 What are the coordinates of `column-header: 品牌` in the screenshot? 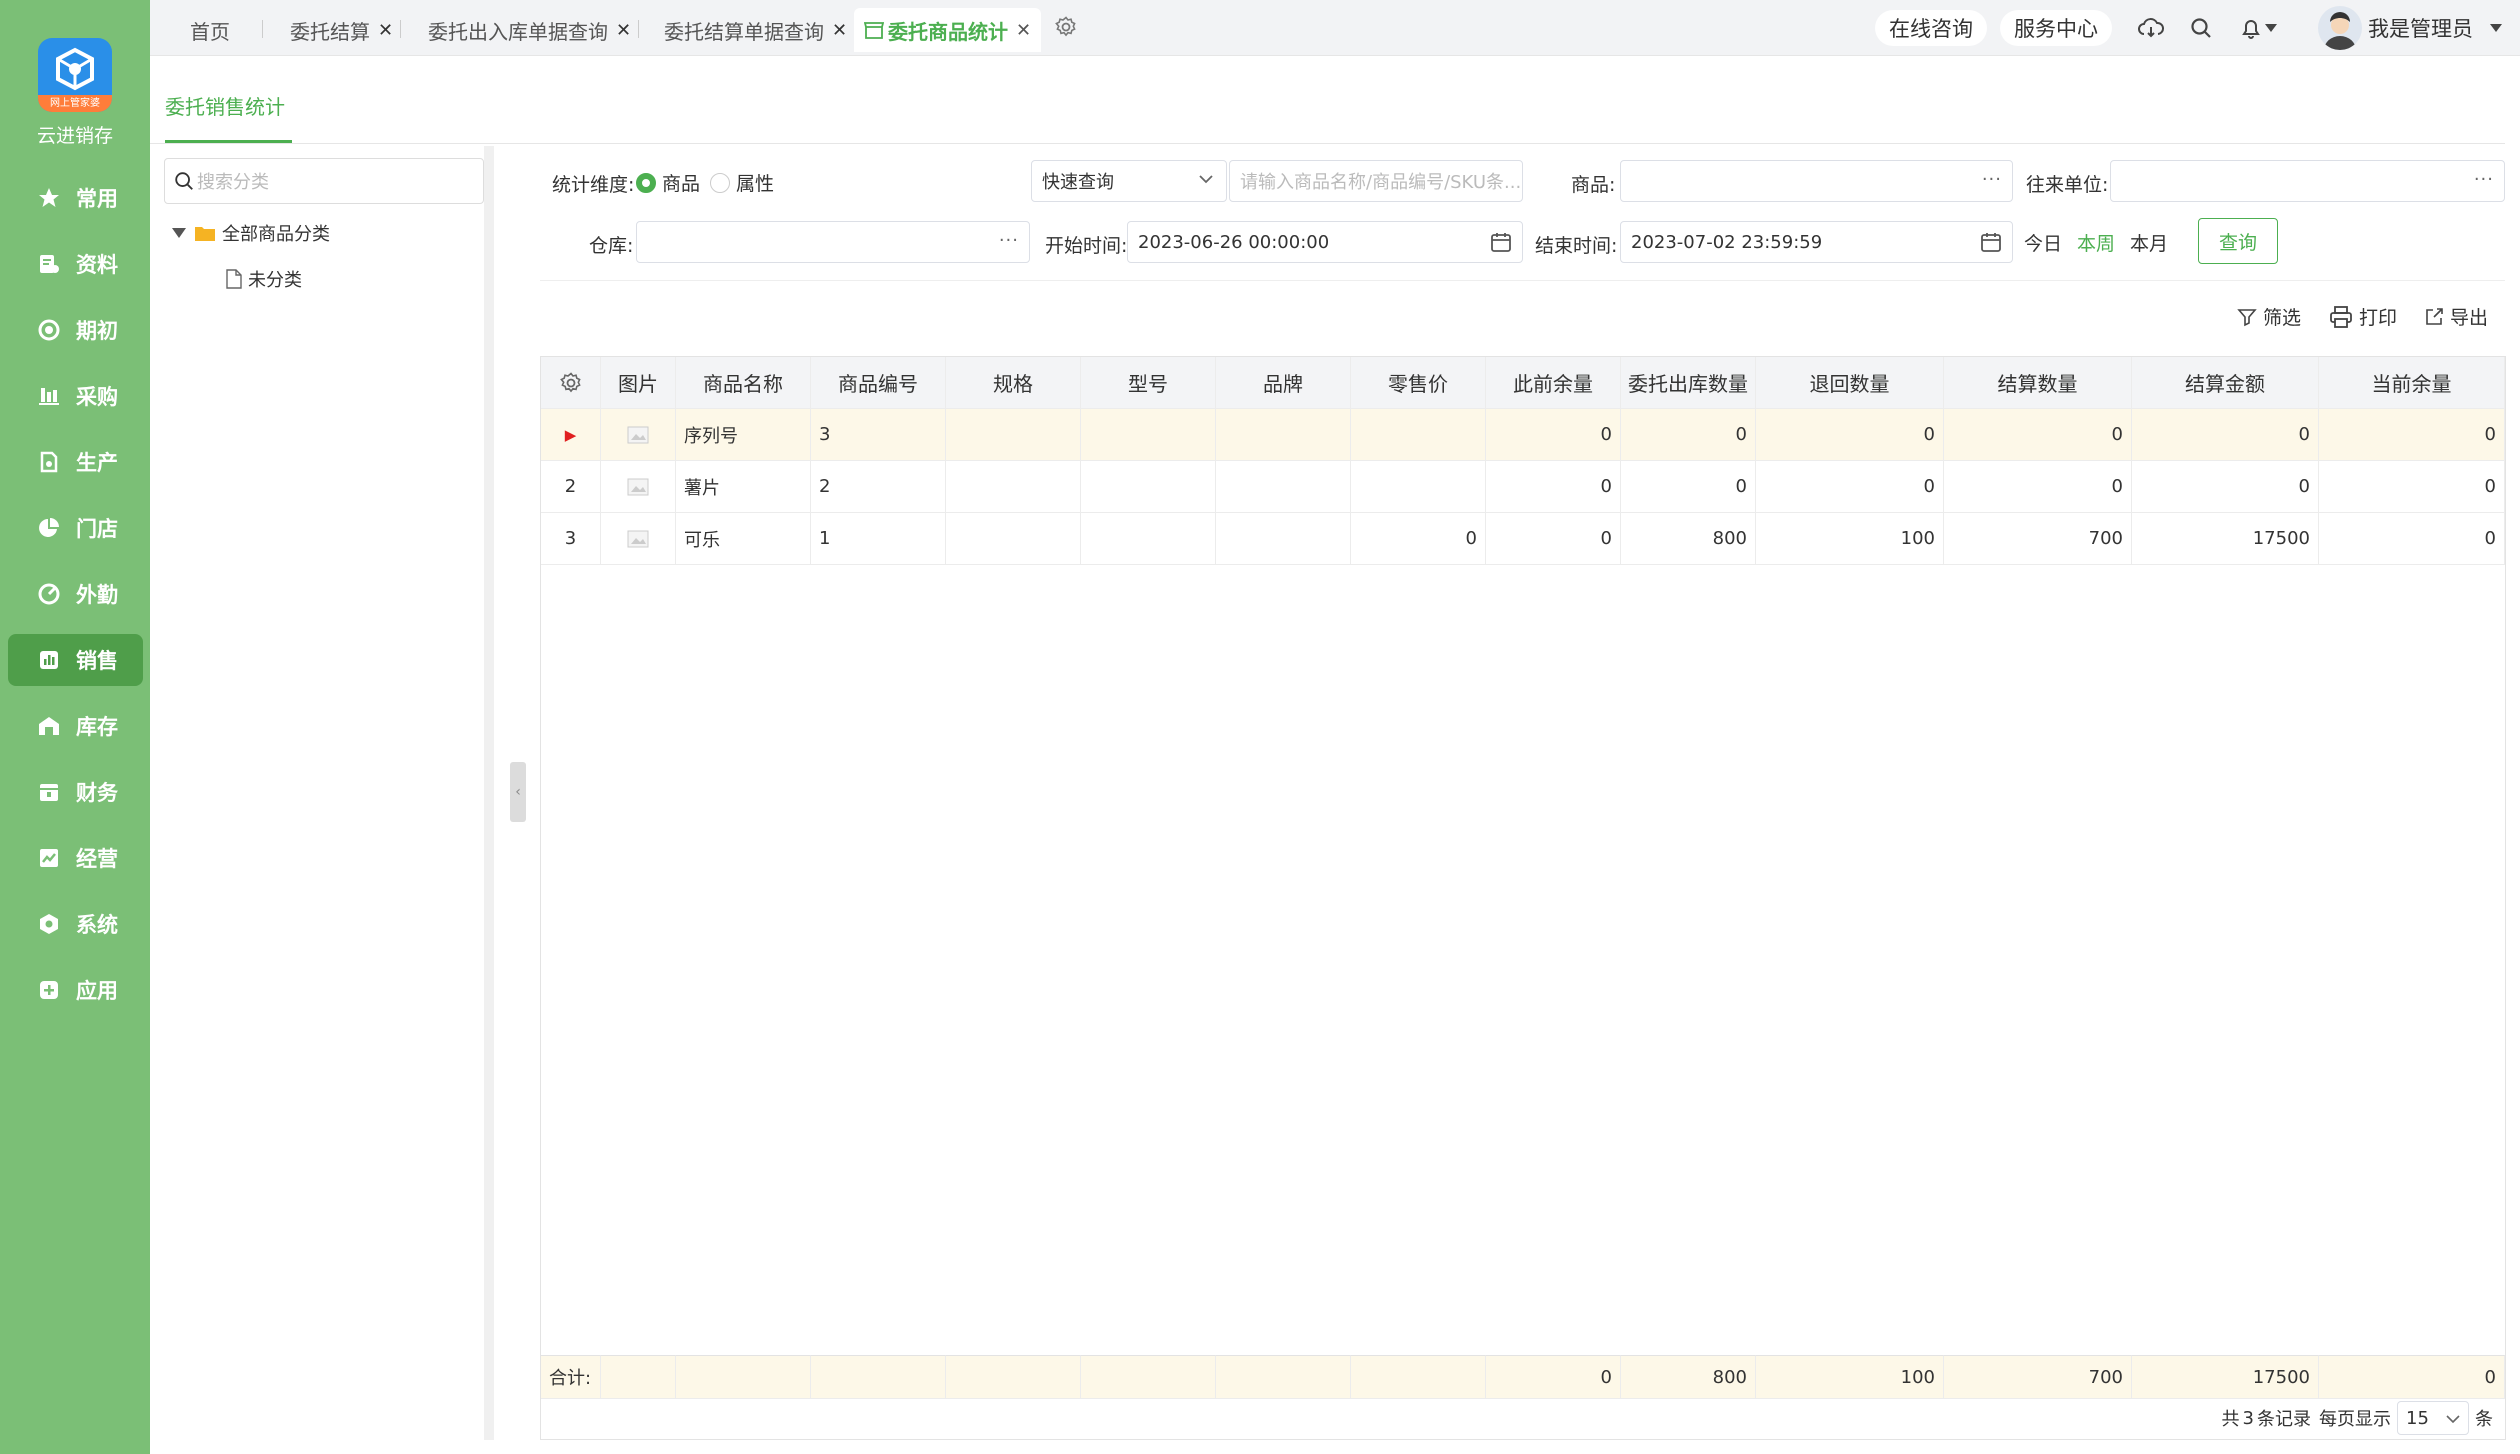 It's located at (1283, 383).